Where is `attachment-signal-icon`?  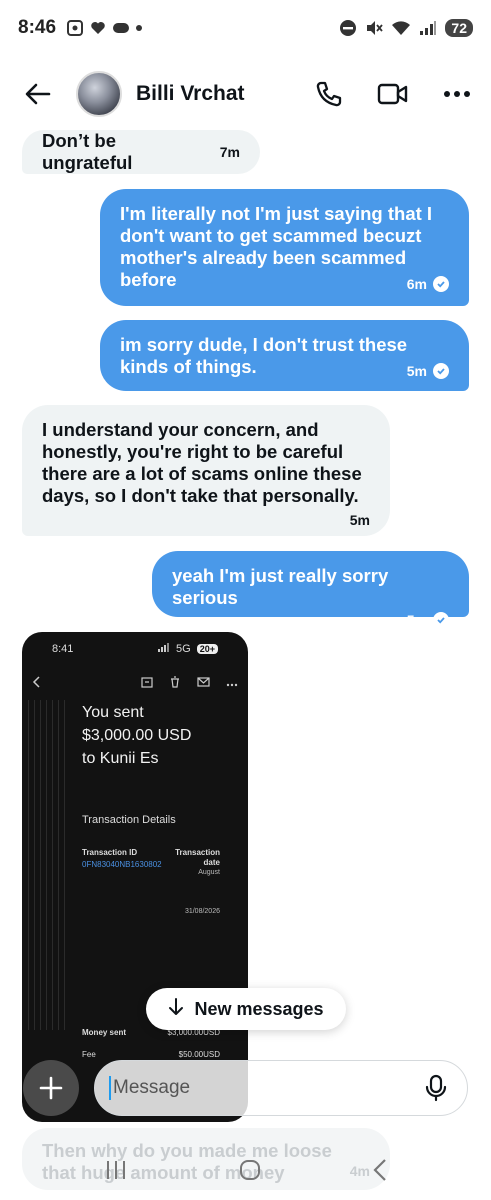 attachment-signal-icon is located at coordinates (164, 649).